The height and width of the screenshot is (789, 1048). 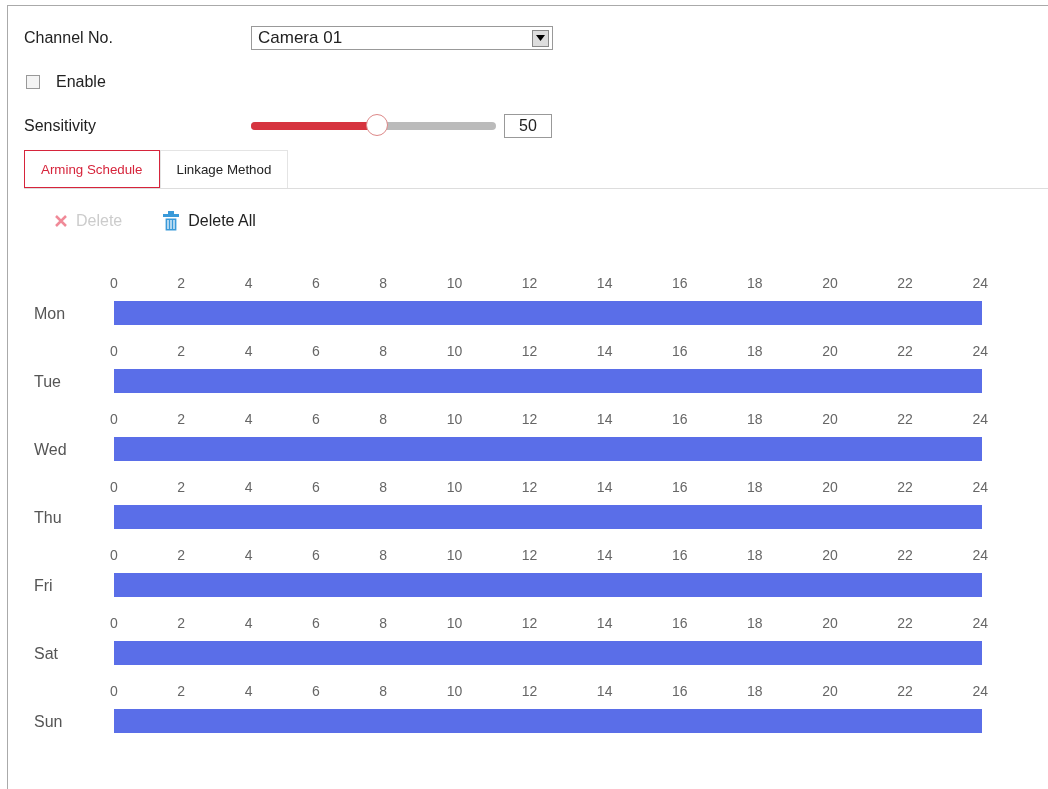 I want to click on enable-checkbox, so click(x=33, y=82).